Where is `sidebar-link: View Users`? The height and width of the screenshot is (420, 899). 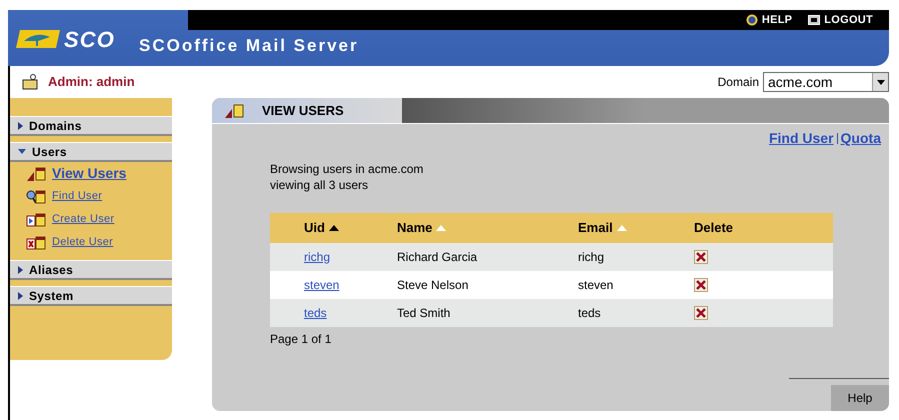 sidebar-link: View Users is located at coordinates (89, 173).